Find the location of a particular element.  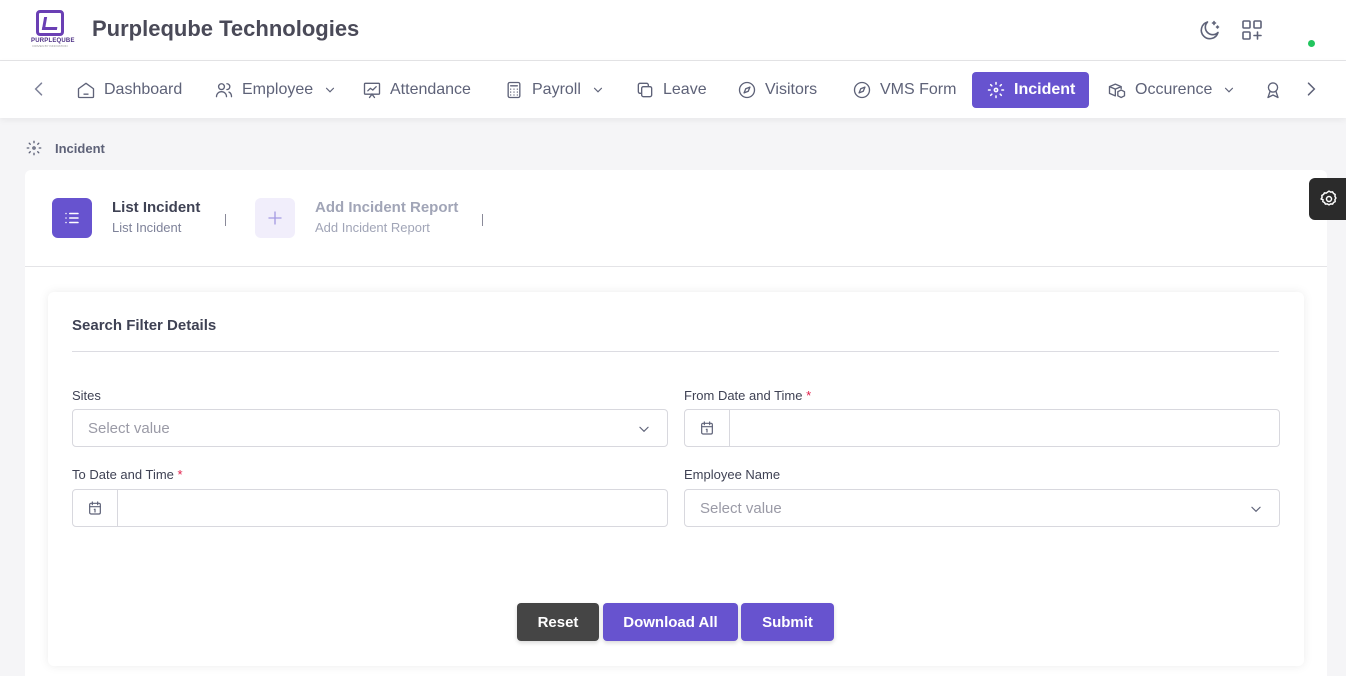

to-date-field is located at coordinates (370, 508).